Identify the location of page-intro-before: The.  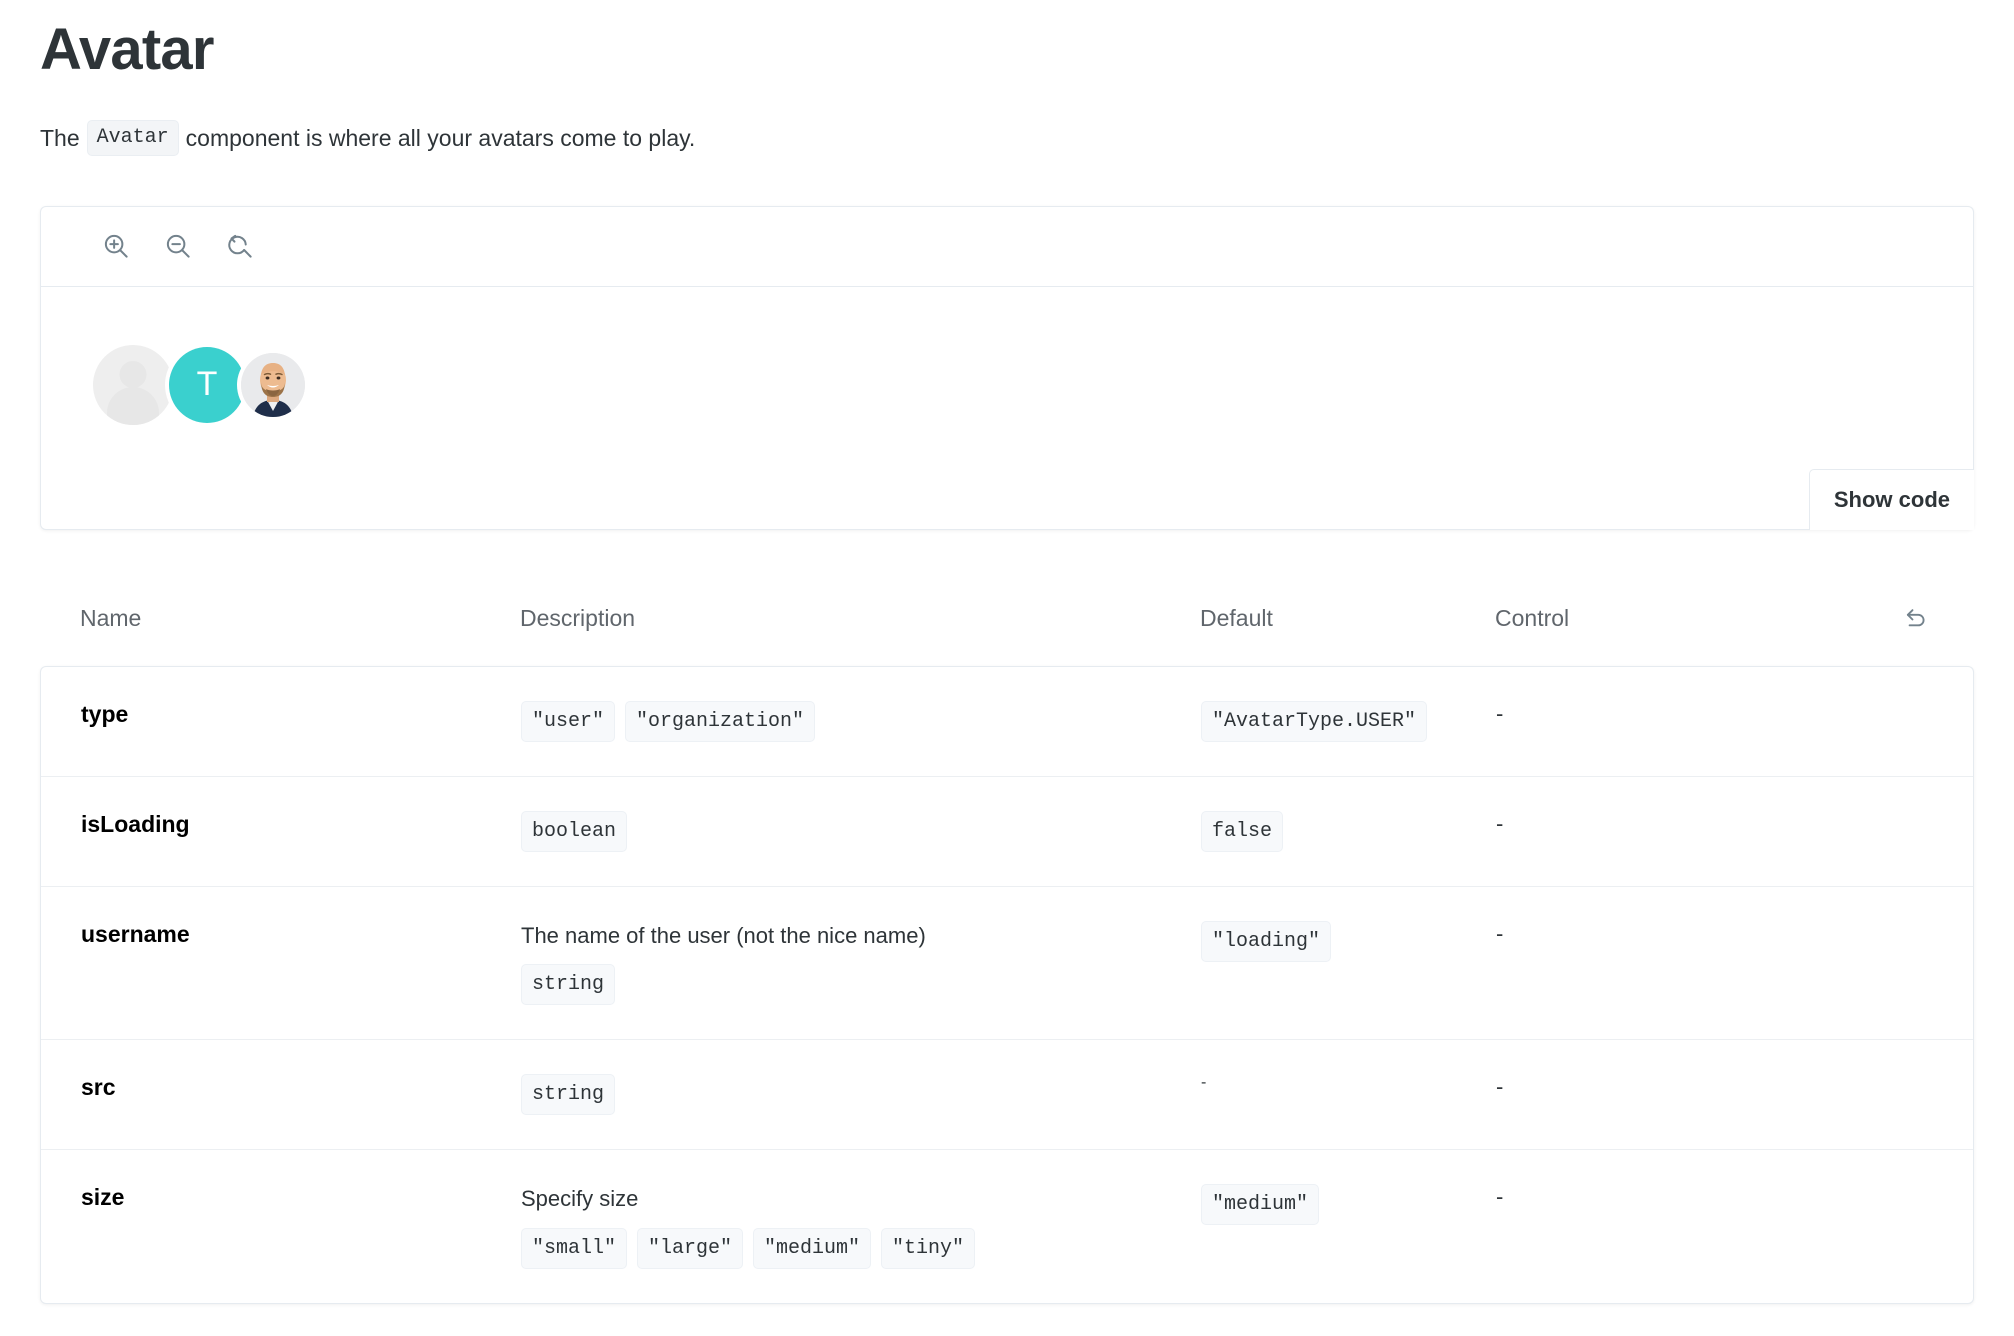
(60, 137).